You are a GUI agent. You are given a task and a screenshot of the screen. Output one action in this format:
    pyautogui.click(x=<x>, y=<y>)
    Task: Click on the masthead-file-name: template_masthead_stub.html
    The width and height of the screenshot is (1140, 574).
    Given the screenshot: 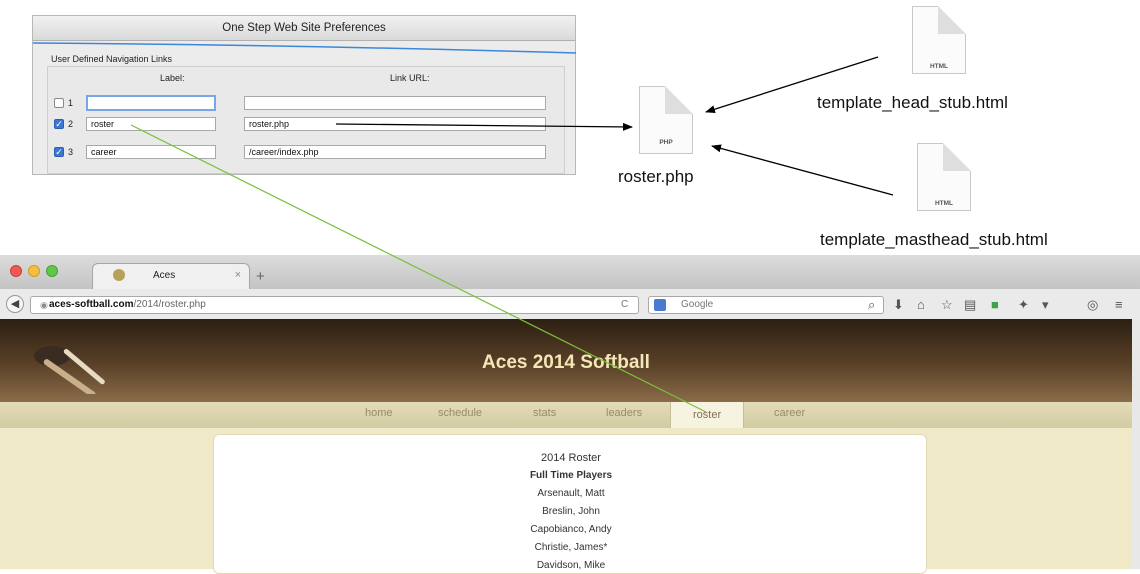 What is the action you would take?
    pyautogui.click(x=934, y=239)
    